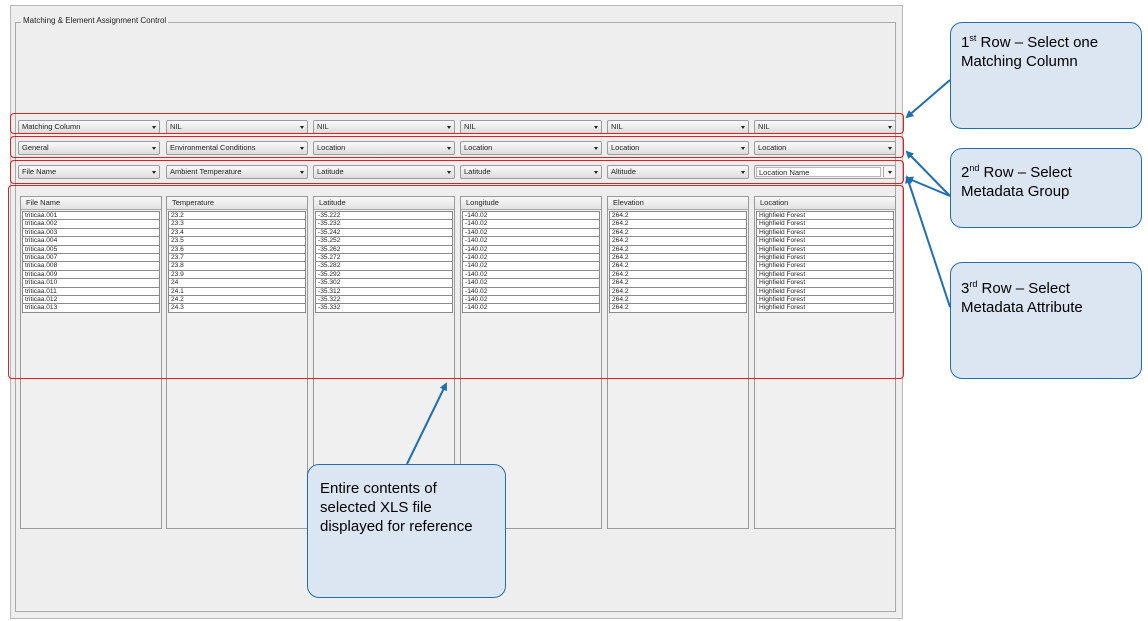  What do you see at coordinates (1022, 298) in the screenshot?
I see `callout-text: Row – Select Metadata Attribute` at bounding box center [1022, 298].